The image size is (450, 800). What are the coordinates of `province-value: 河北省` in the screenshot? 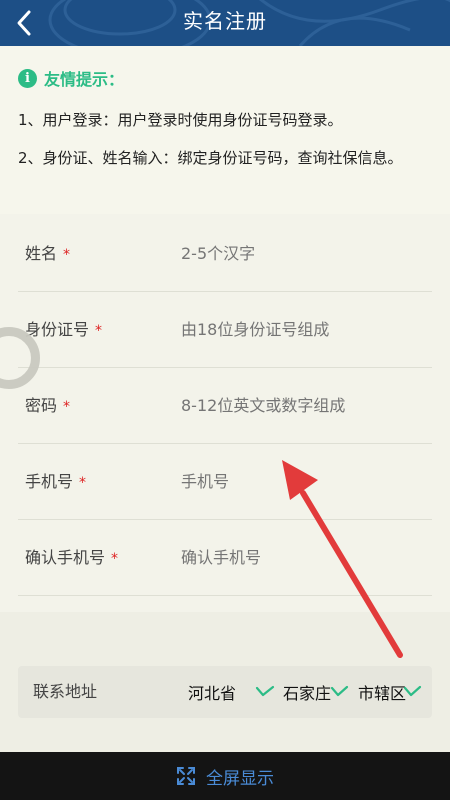 It's located at (212, 693).